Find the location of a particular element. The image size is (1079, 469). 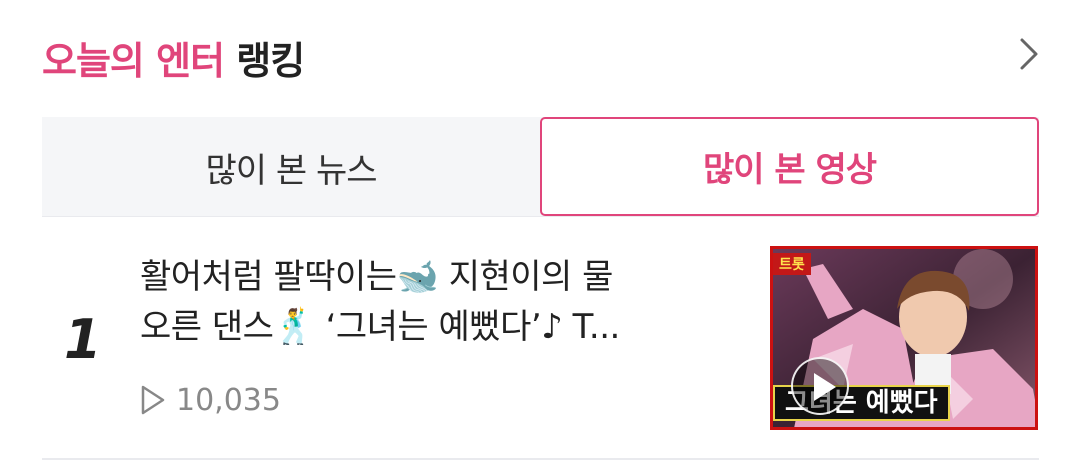

tab-most-viewed-video: 많이 본 영상 is located at coordinates (789, 166).